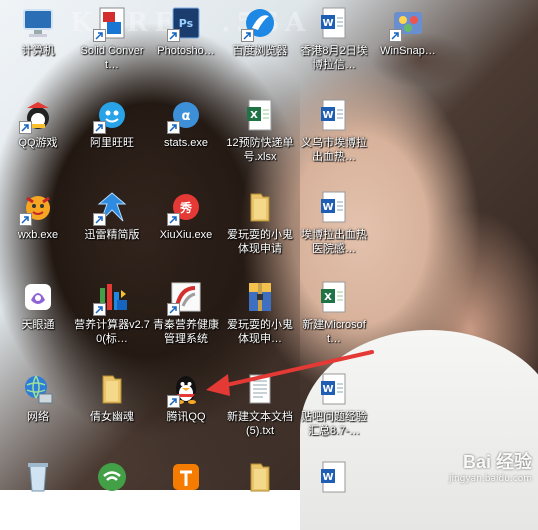 Image resolution: width=538 pixels, height=530 pixels. What do you see at coordinates (497, 462) in the screenshot?
I see `baidu-logo-text: Bai 经验` at bounding box center [497, 462].